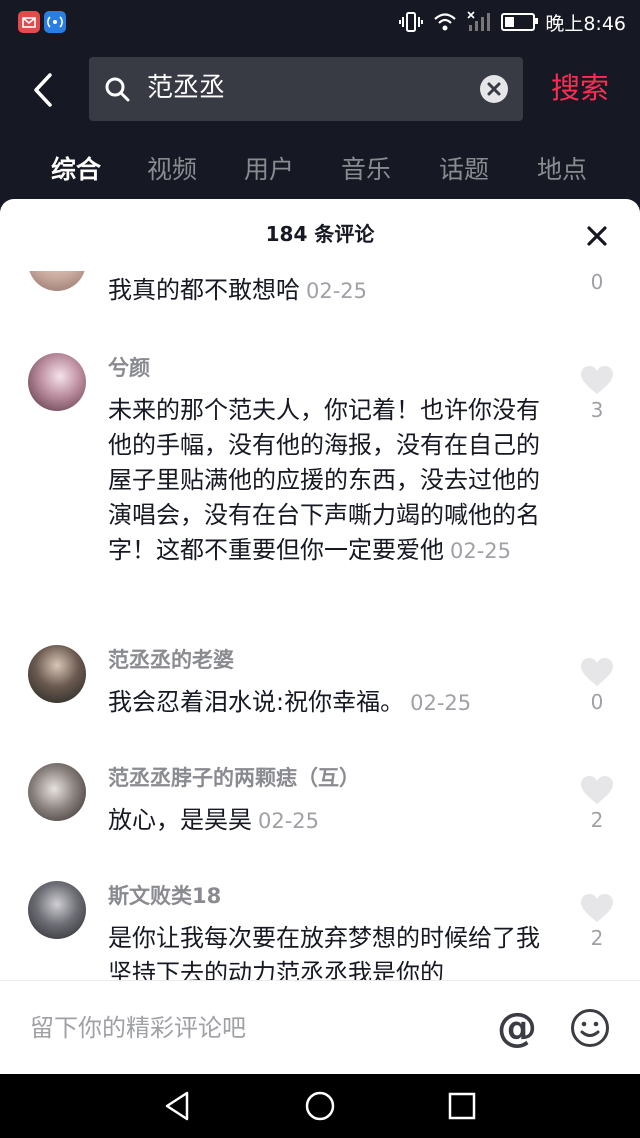  Describe the element at coordinates (590, 1028) in the screenshot. I see `emoji-icon` at that location.